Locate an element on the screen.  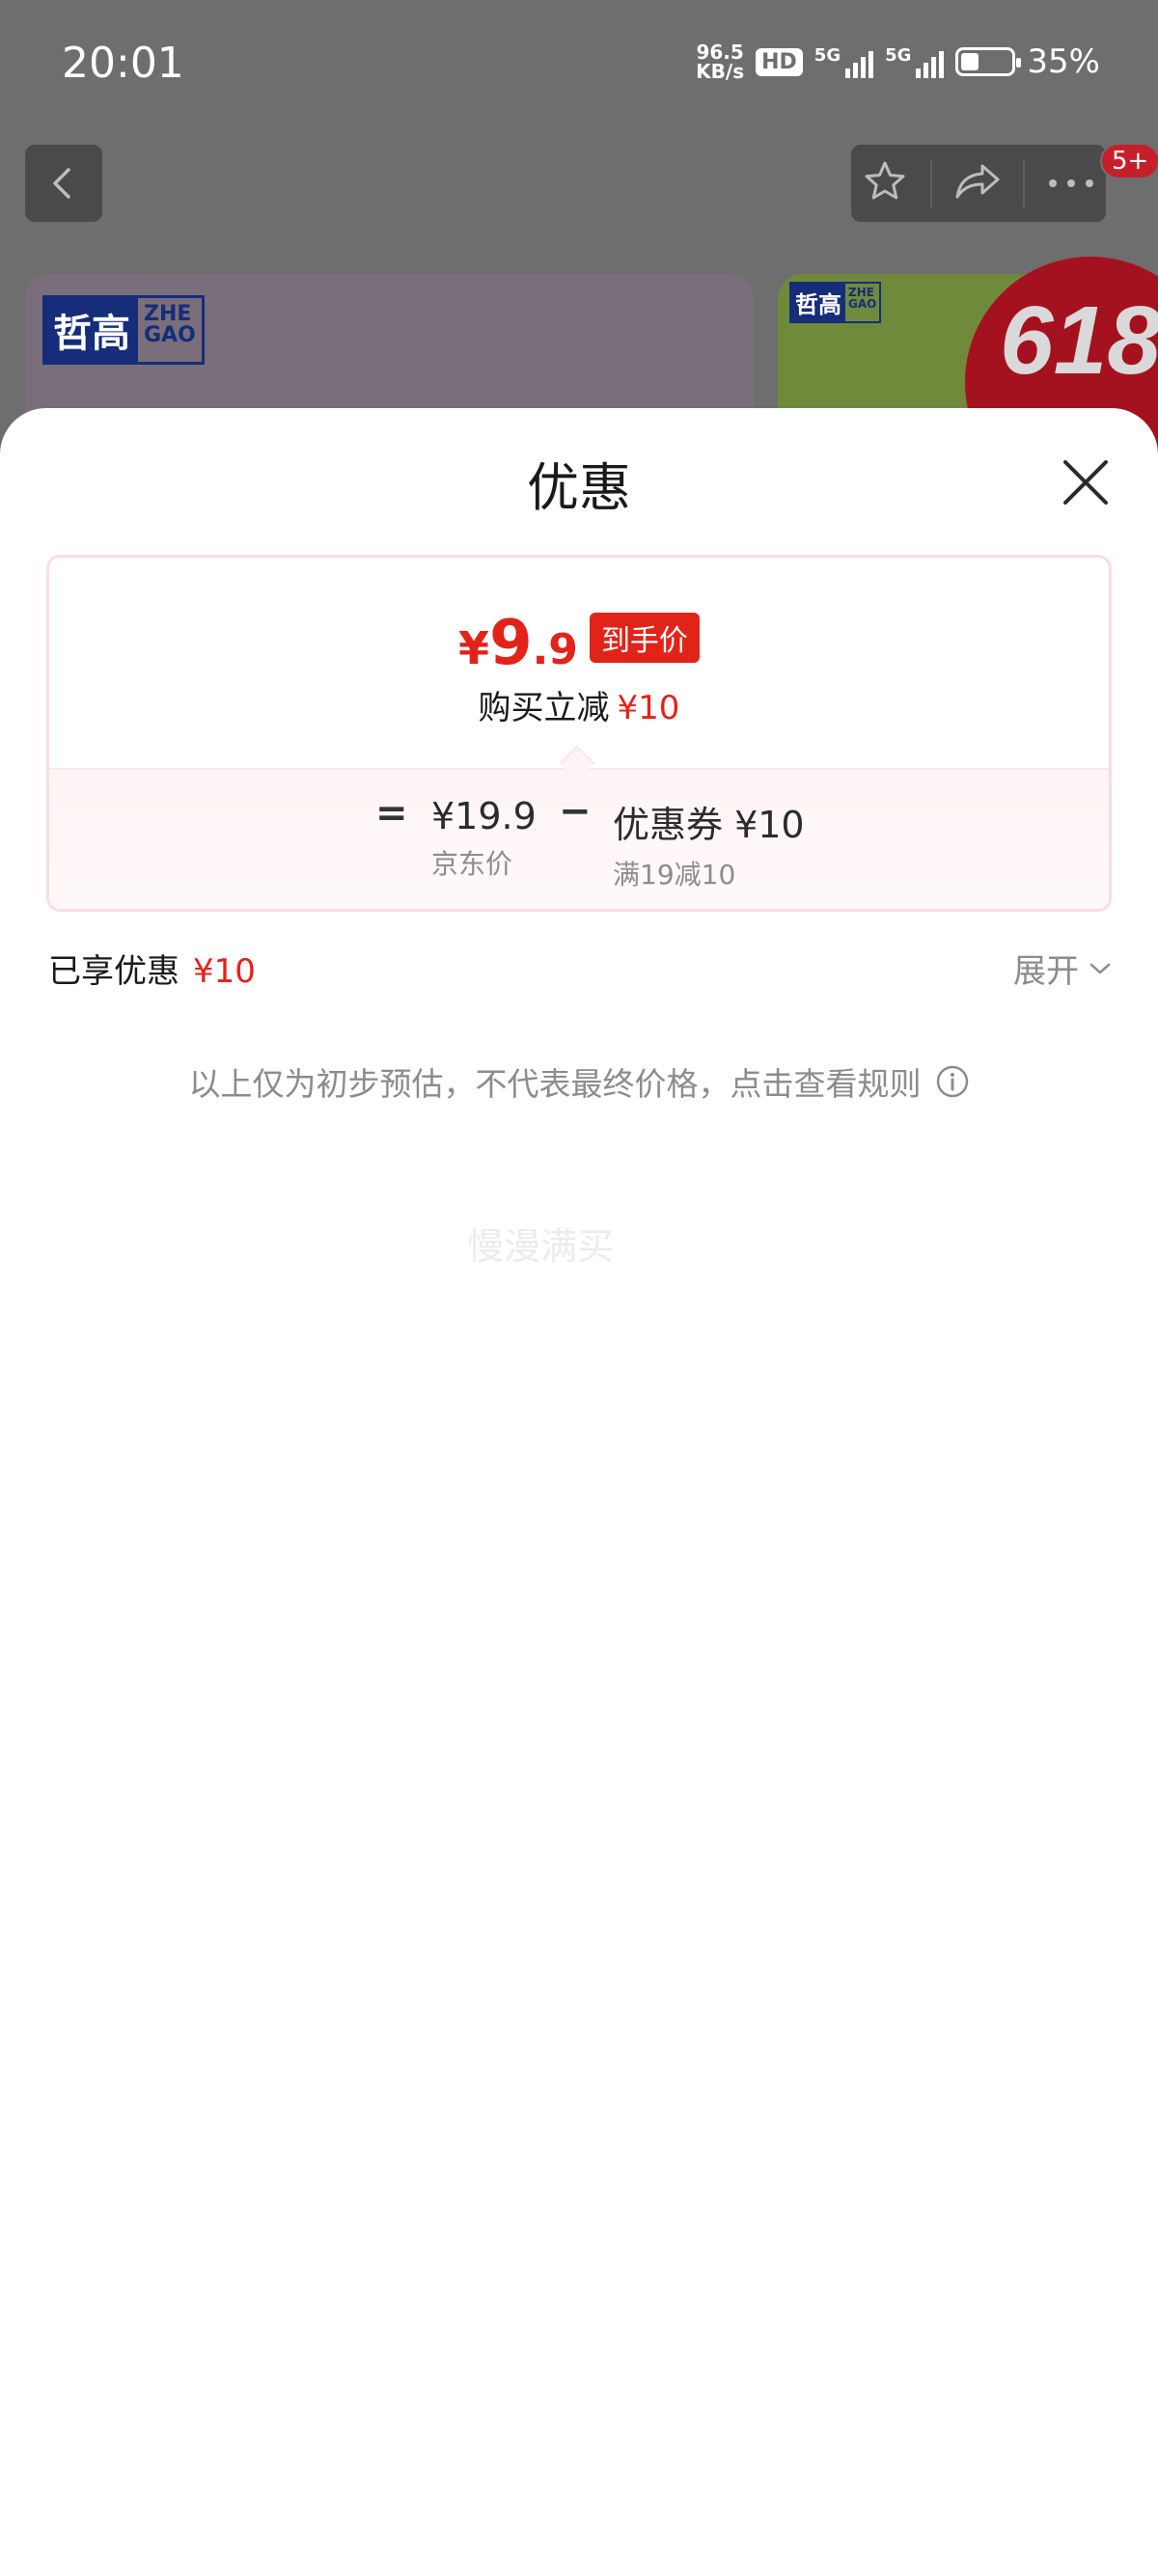
network-speed: 96.5 KB/s is located at coordinates (720, 61).